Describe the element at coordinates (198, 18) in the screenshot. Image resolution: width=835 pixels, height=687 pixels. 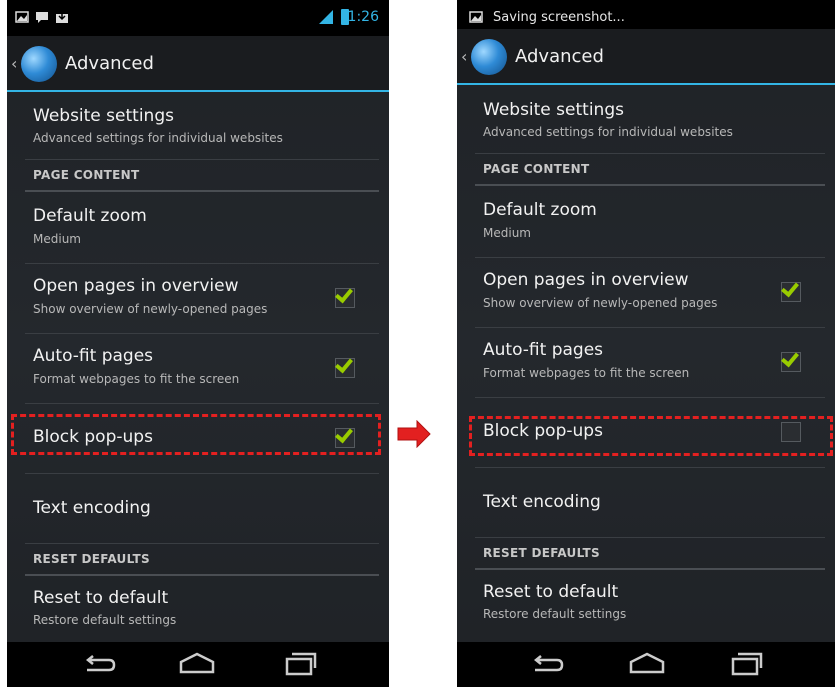
I see `status-bar: 1:26` at that location.